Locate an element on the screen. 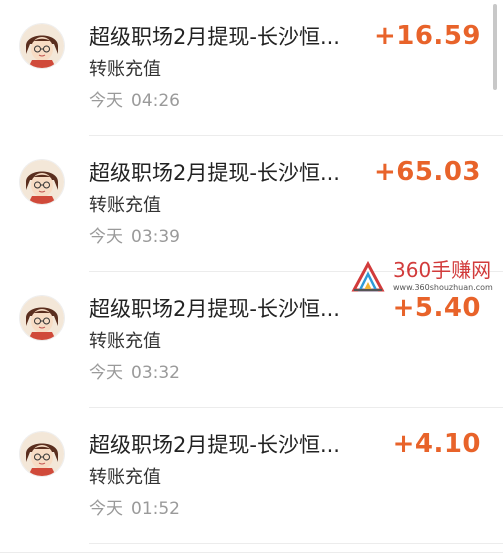 Image resolution: width=503 pixels, height=553 pixels. watermark: 360手赚网 www.360shouzhuan.com is located at coordinates (427, 278).